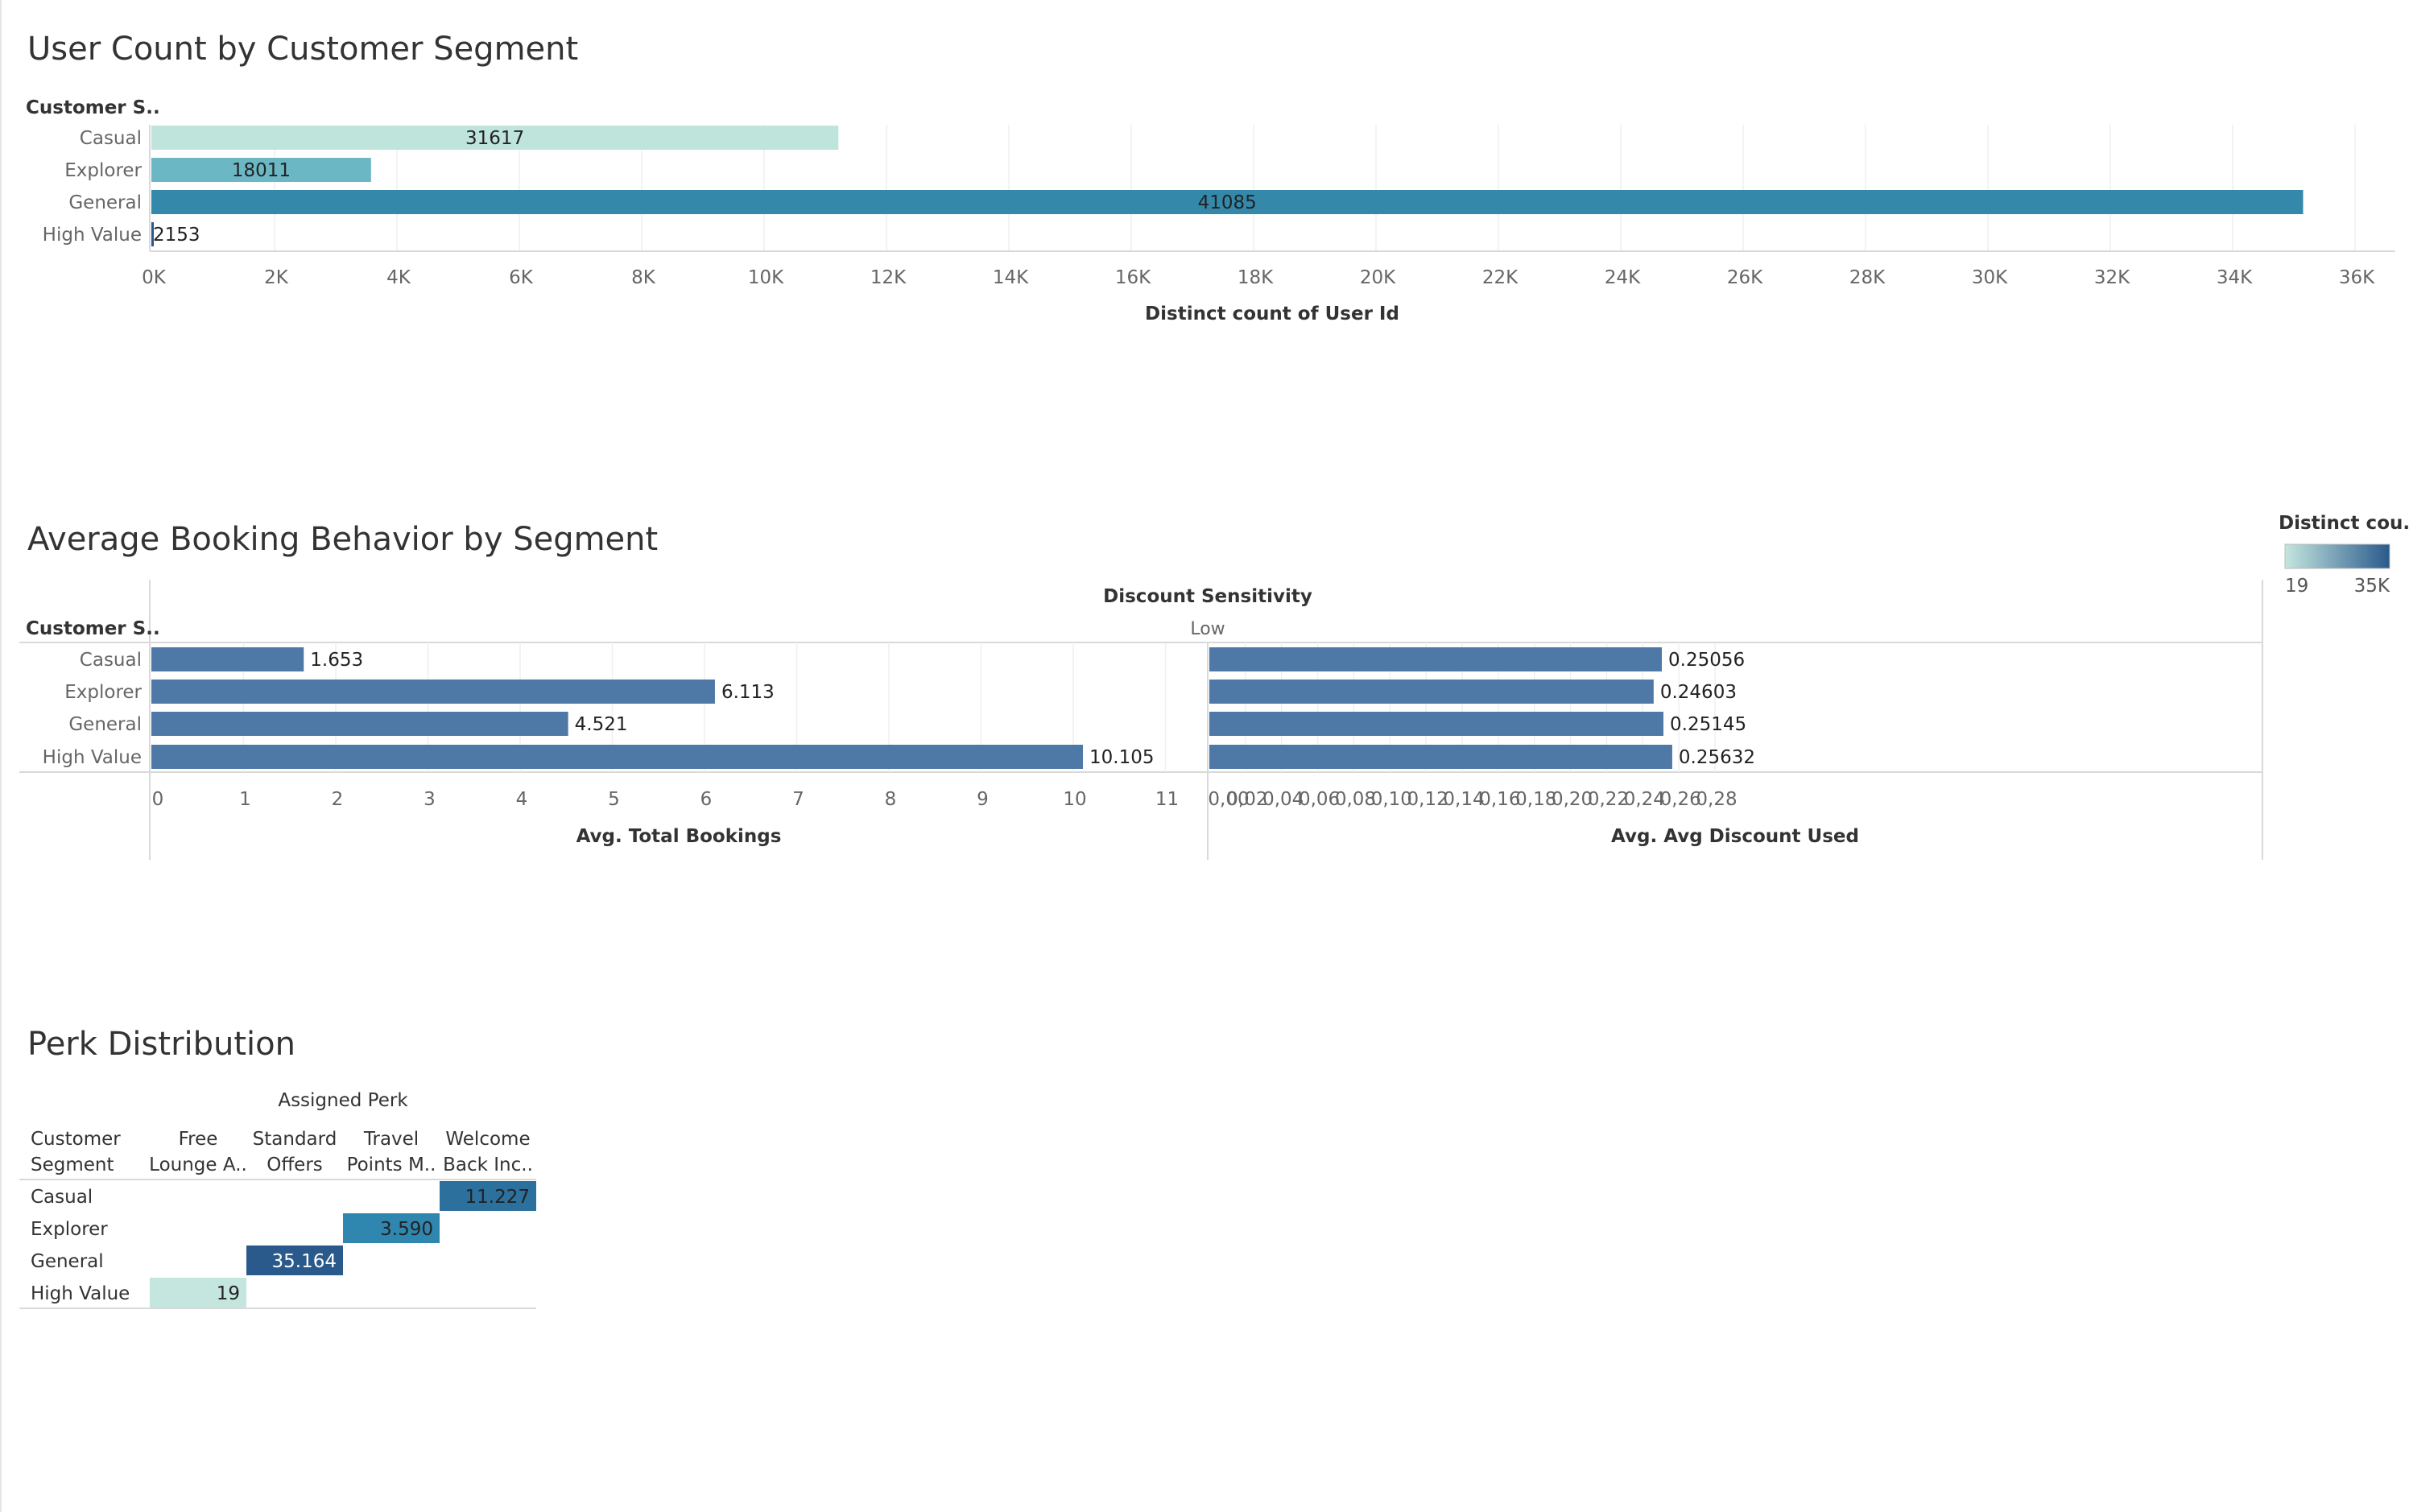  What do you see at coordinates (92, 236) in the screenshot?
I see `chart1-category-label: High Value` at bounding box center [92, 236].